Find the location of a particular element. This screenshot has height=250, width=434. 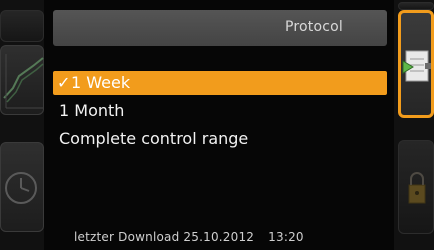

menu-item-label: 1 Month is located at coordinates (92, 110).